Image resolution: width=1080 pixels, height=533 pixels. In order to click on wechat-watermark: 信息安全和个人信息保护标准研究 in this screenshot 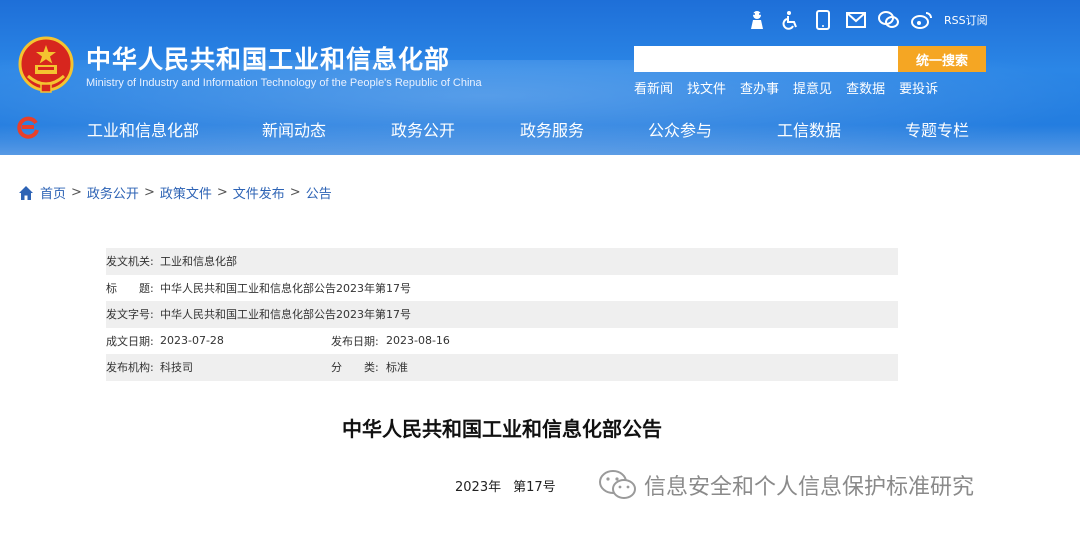, I will do `click(786, 485)`.